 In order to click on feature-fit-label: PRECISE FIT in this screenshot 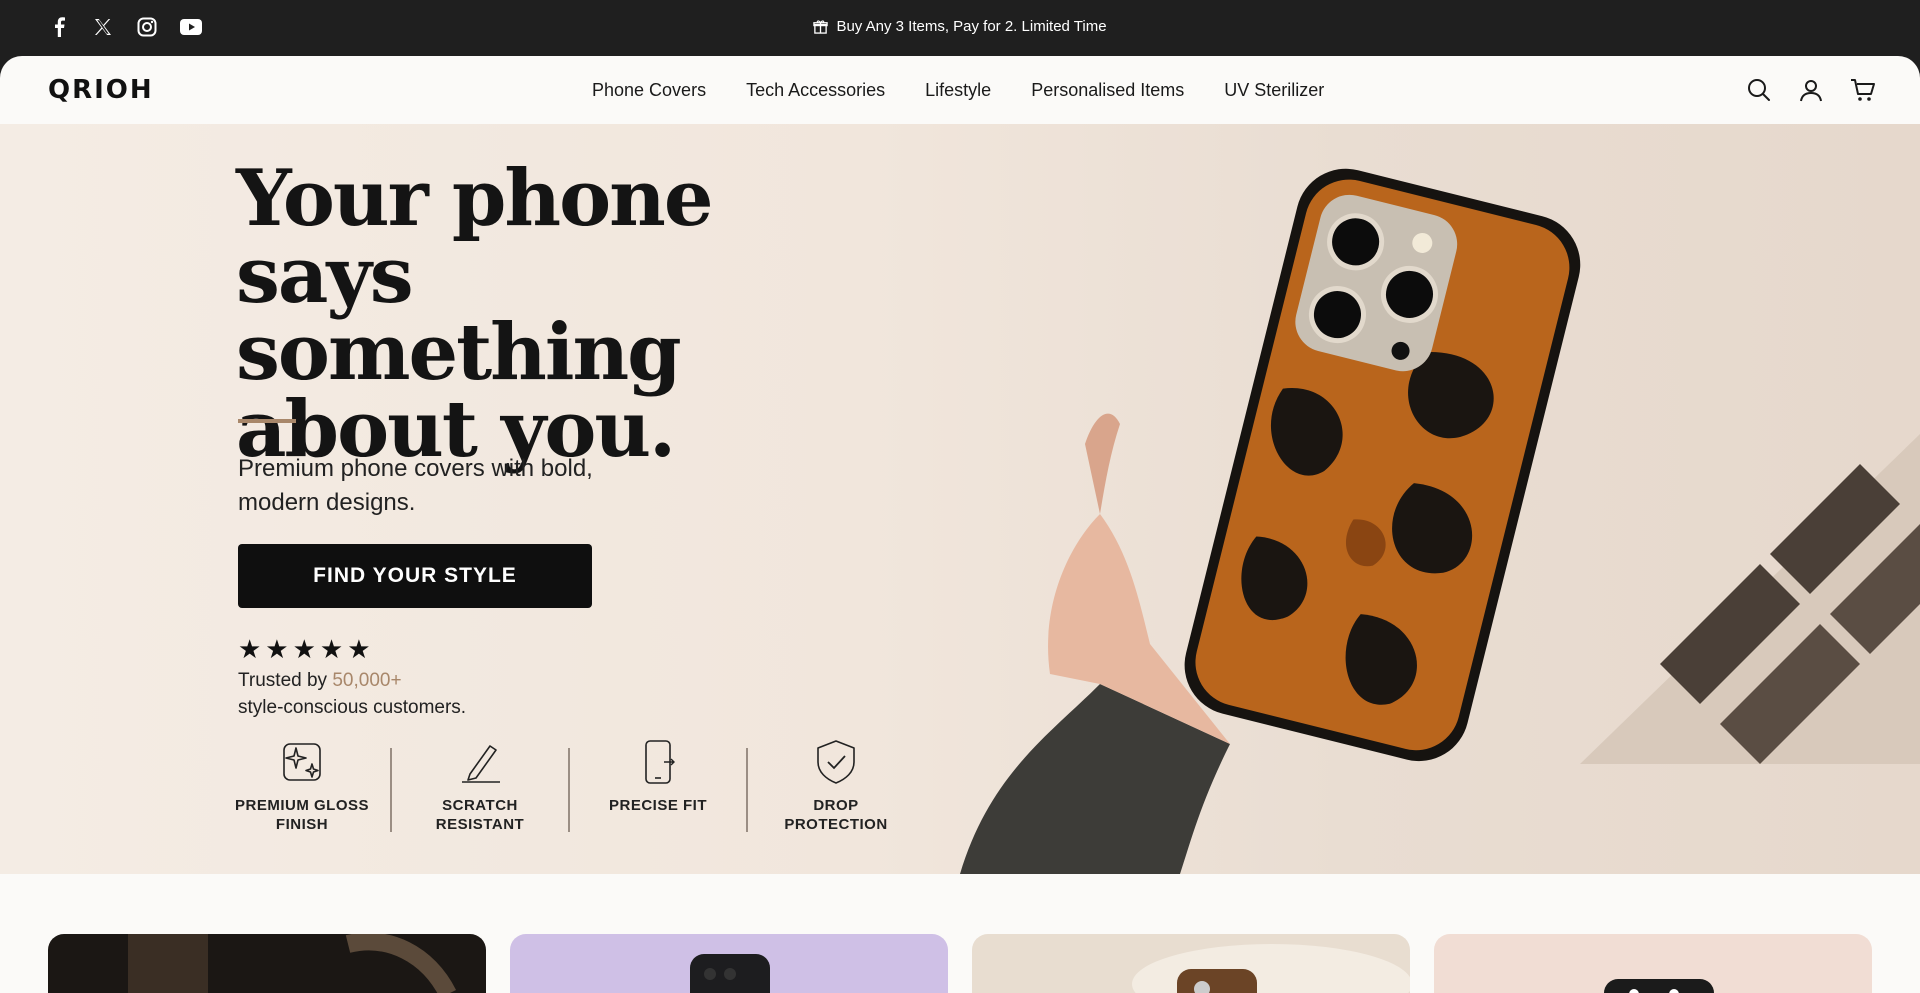, I will do `click(657, 805)`.